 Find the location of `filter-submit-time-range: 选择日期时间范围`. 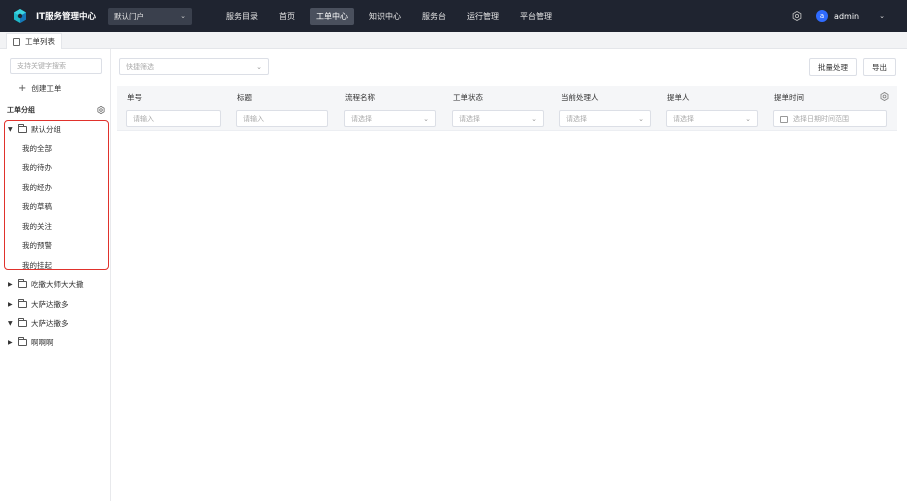

filter-submit-time-range: 选择日期时间范围 is located at coordinates (830, 118).